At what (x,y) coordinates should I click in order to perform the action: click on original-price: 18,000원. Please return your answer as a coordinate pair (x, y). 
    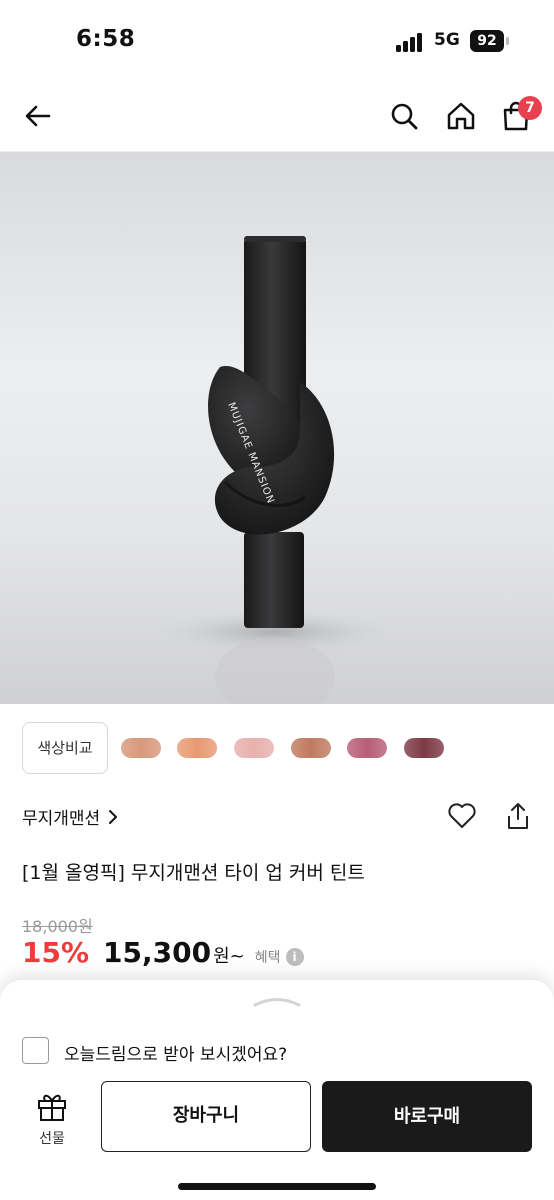
    Looking at the image, I should click on (57, 926).